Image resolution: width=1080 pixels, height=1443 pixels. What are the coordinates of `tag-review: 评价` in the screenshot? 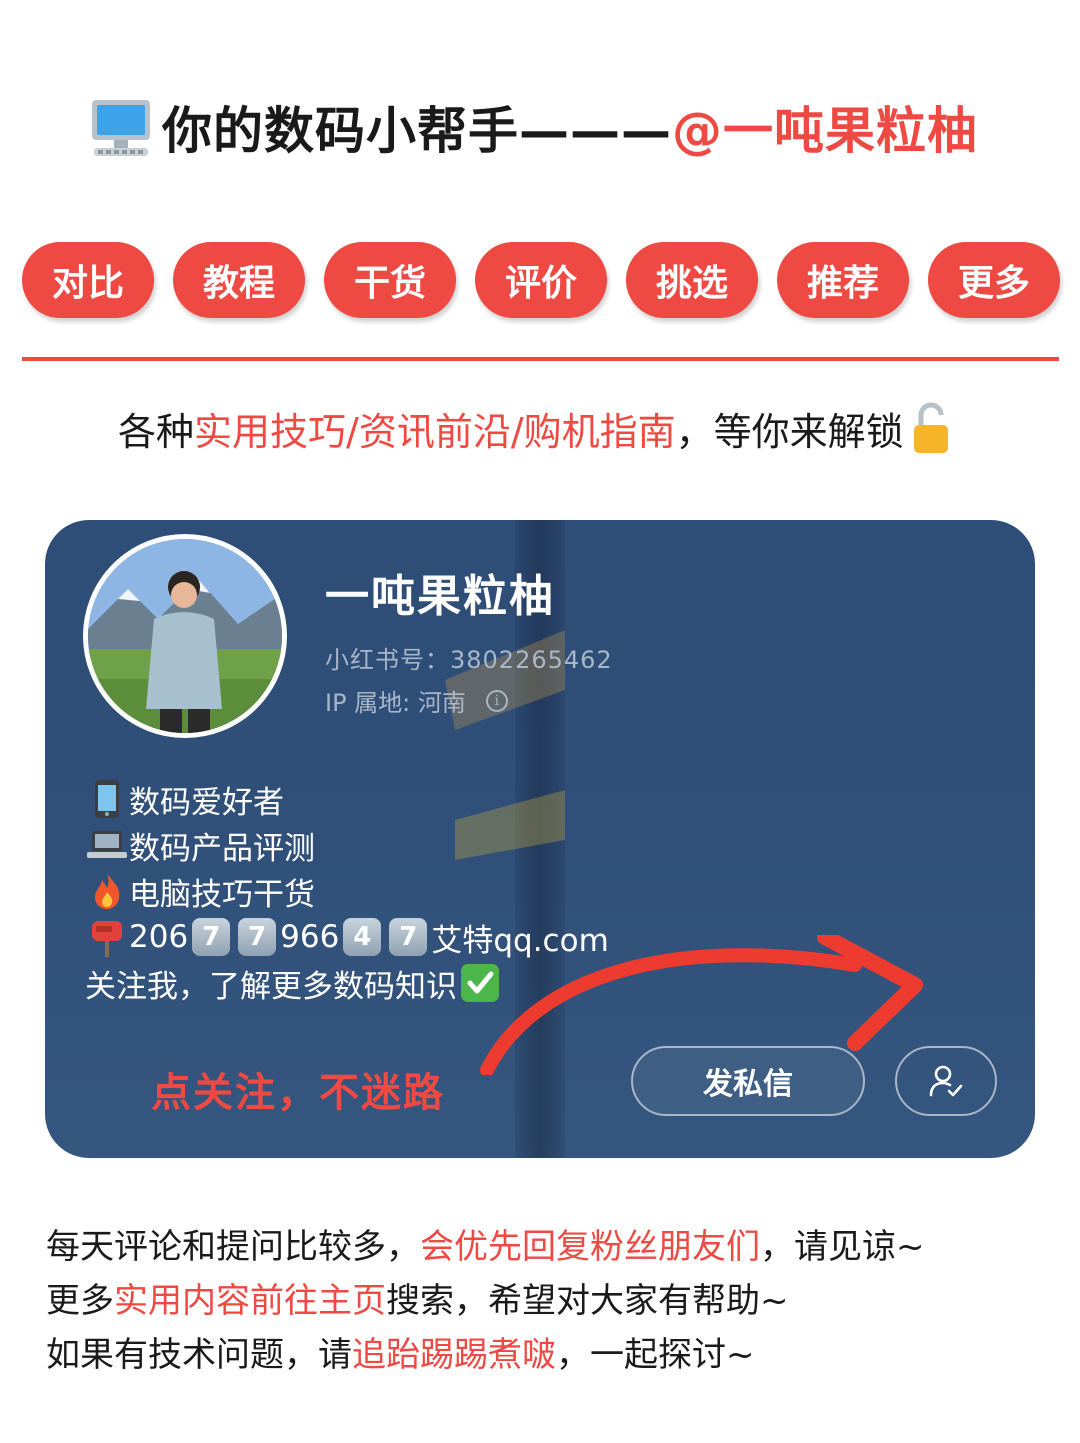 It's located at (541, 280).